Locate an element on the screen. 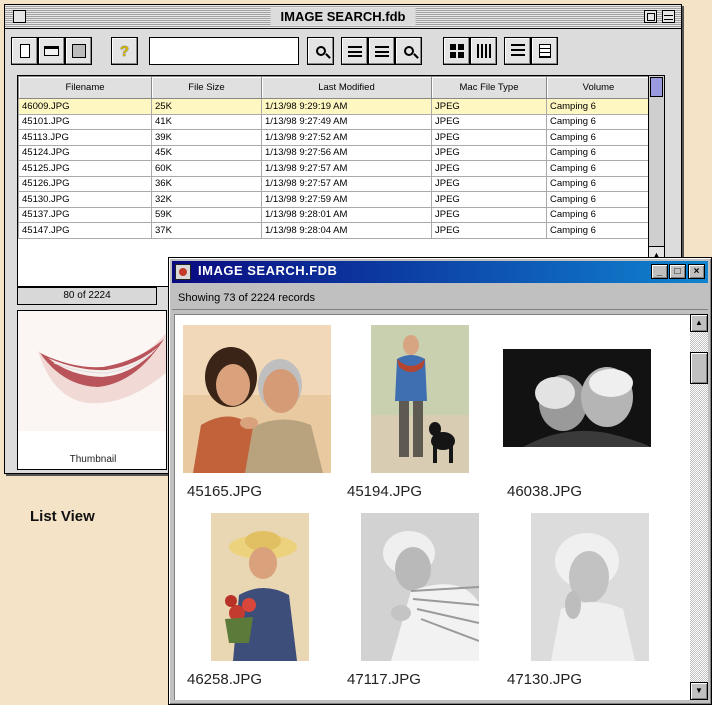  list-scrollbar: ▲ is located at coordinates (656, 181).